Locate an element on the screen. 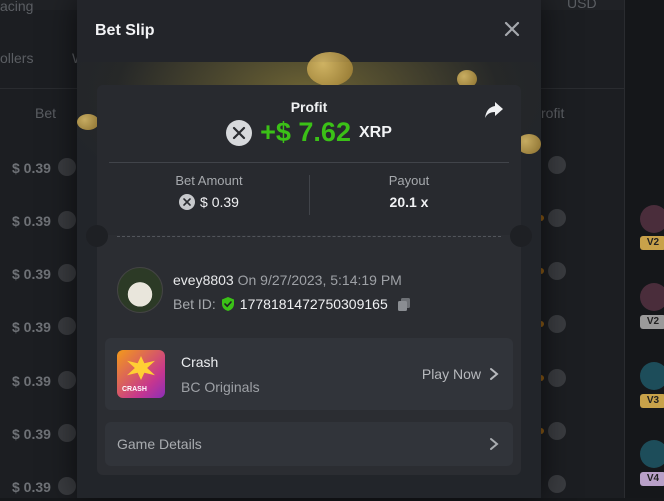  game-details-button: Game Details is located at coordinates (309, 444).